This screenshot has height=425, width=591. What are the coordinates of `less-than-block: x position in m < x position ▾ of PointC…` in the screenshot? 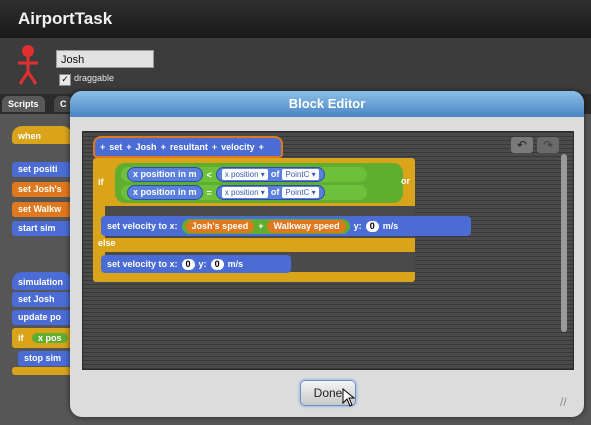 It's located at (244, 174).